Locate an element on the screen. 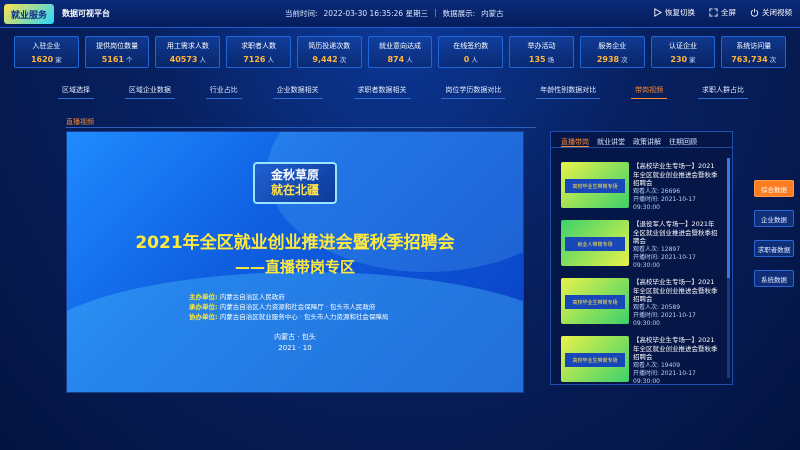 The image size is (800, 450). tab-jobseeker-share: 求职人群占比 is located at coordinates (723, 90).